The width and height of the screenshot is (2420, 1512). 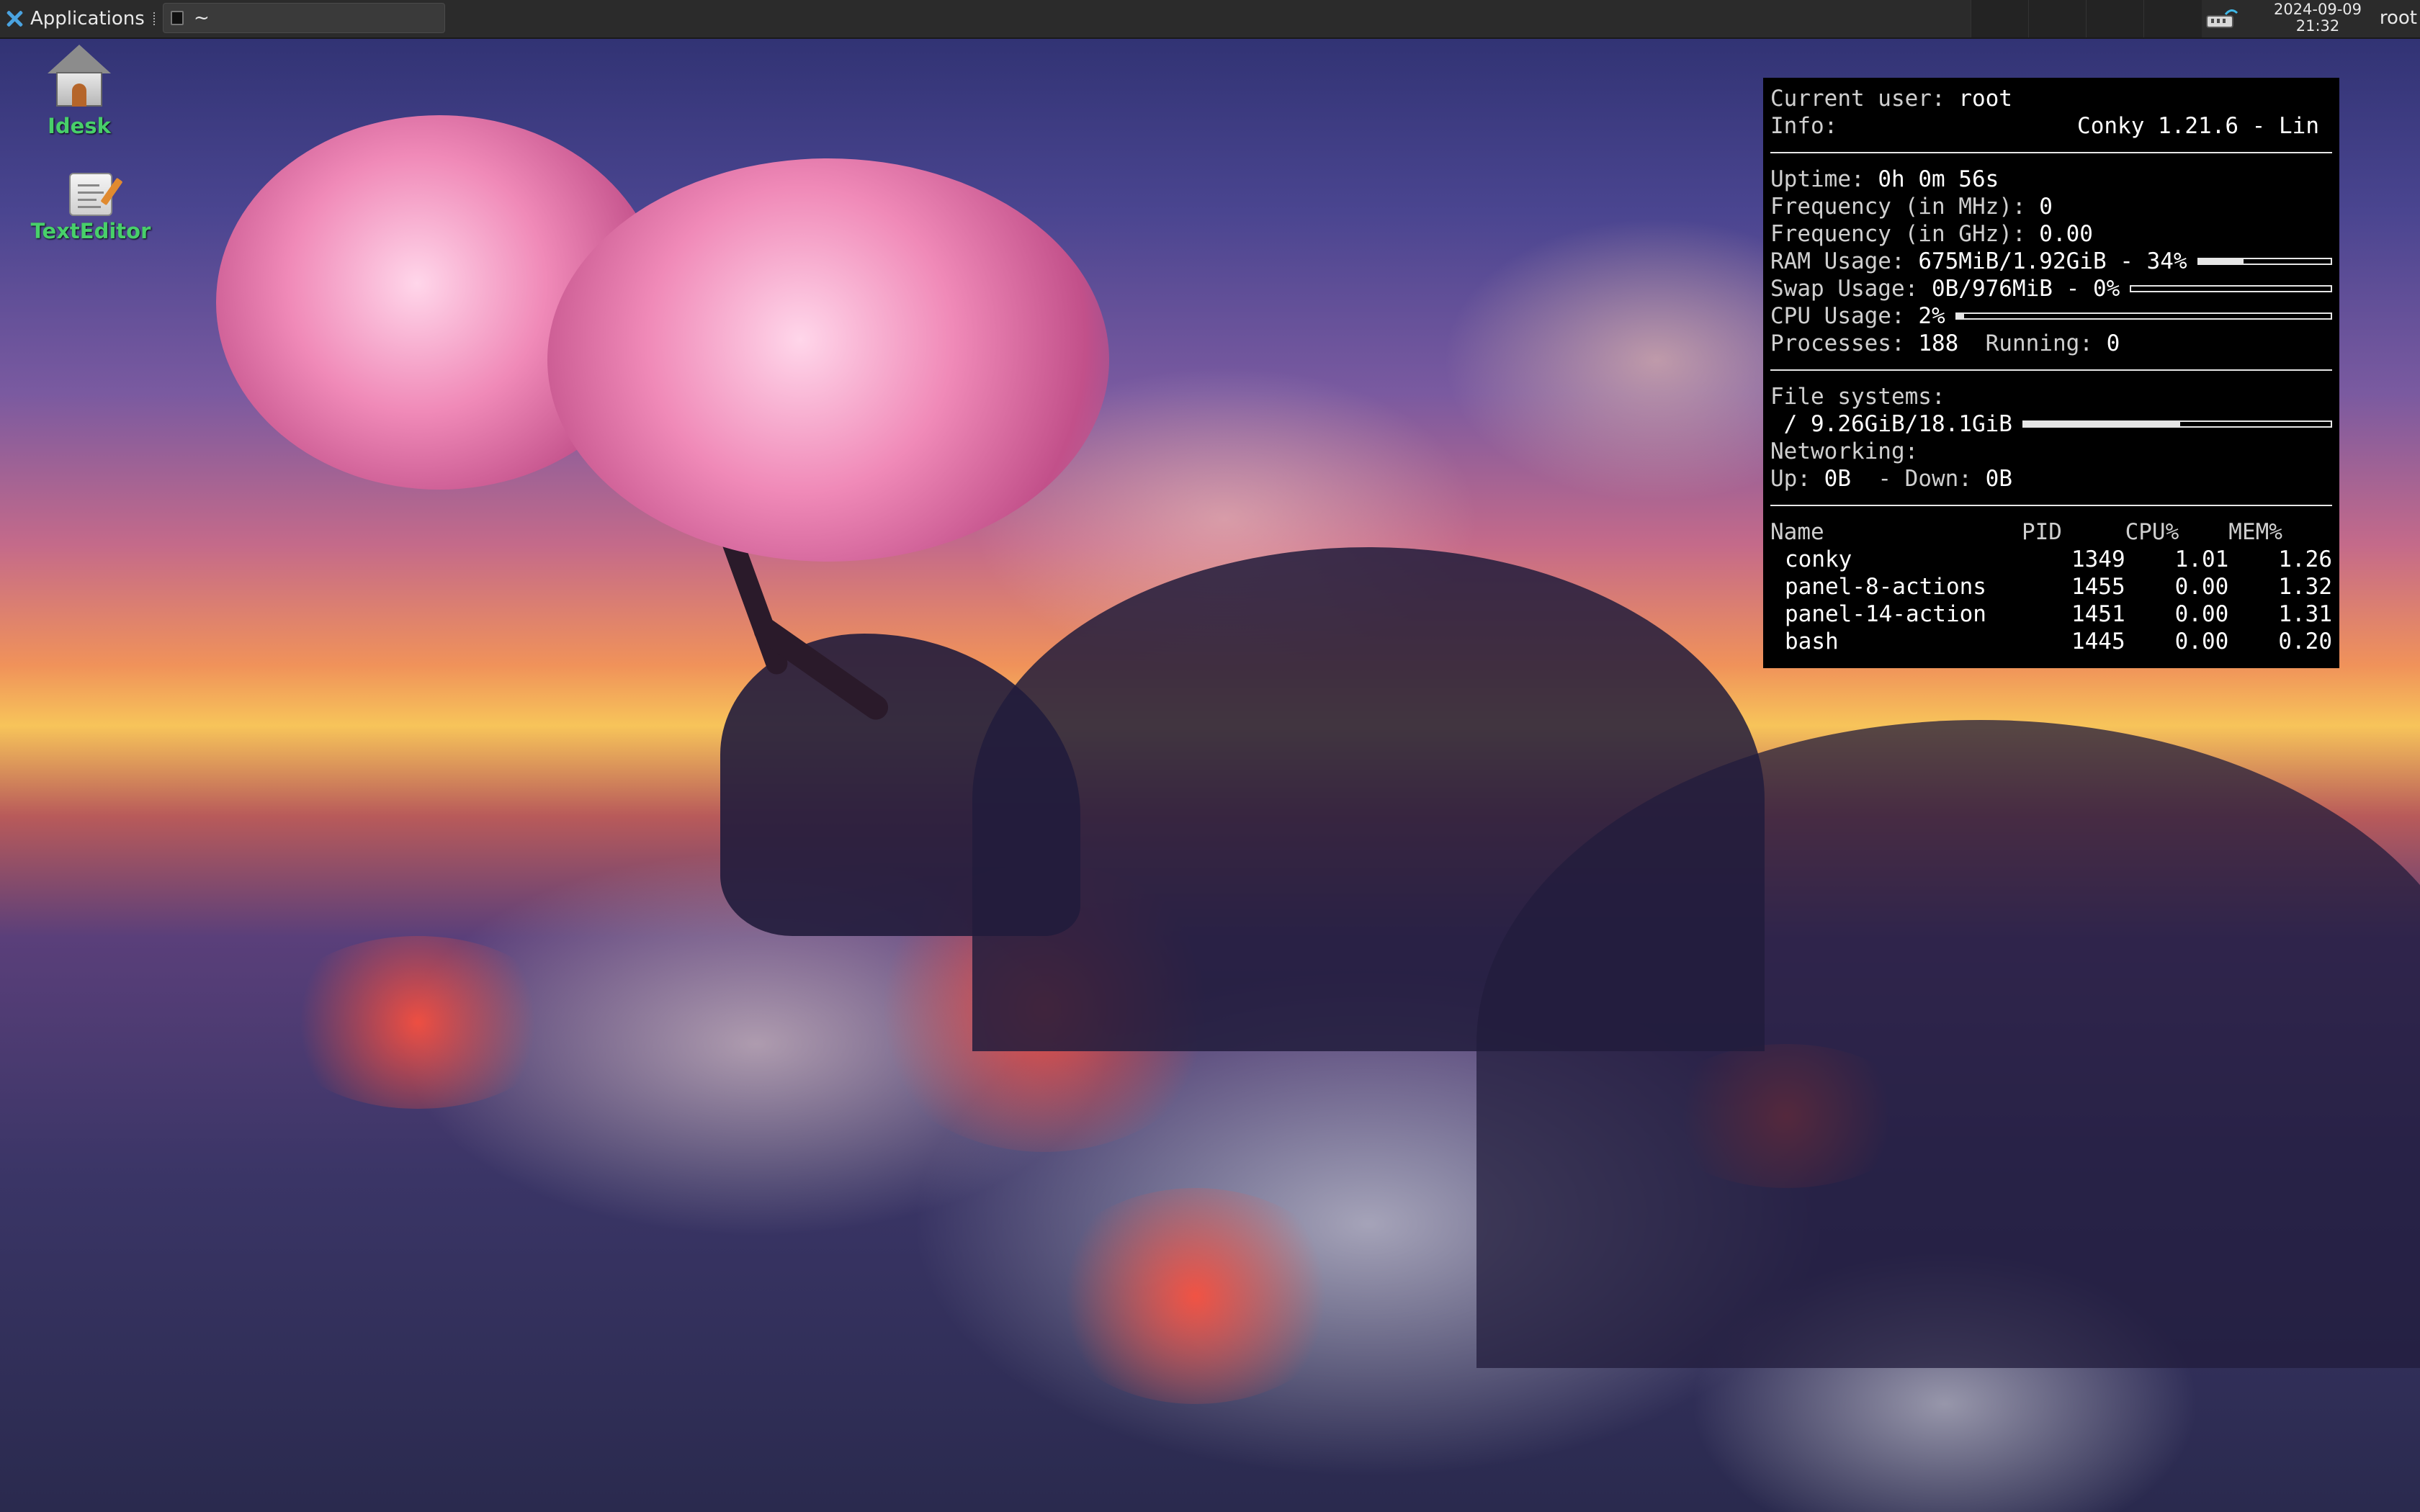 I want to click on blossom-canopy, so click(x=828, y=360).